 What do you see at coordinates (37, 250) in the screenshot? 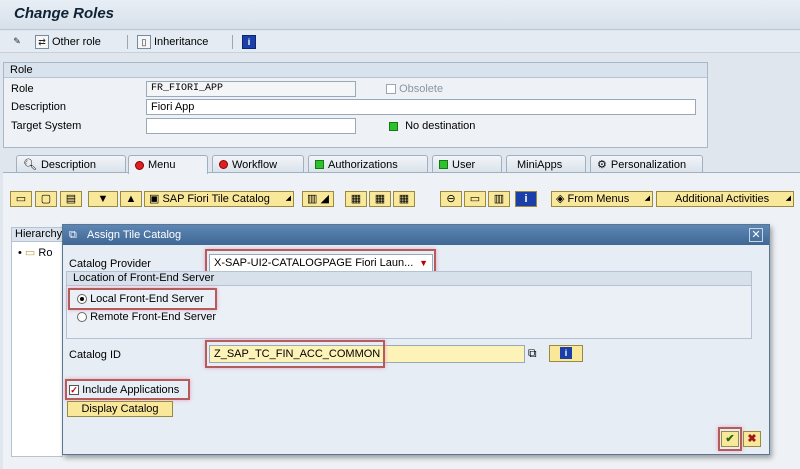
I see `tree-node: • ▭ Ro` at bounding box center [37, 250].